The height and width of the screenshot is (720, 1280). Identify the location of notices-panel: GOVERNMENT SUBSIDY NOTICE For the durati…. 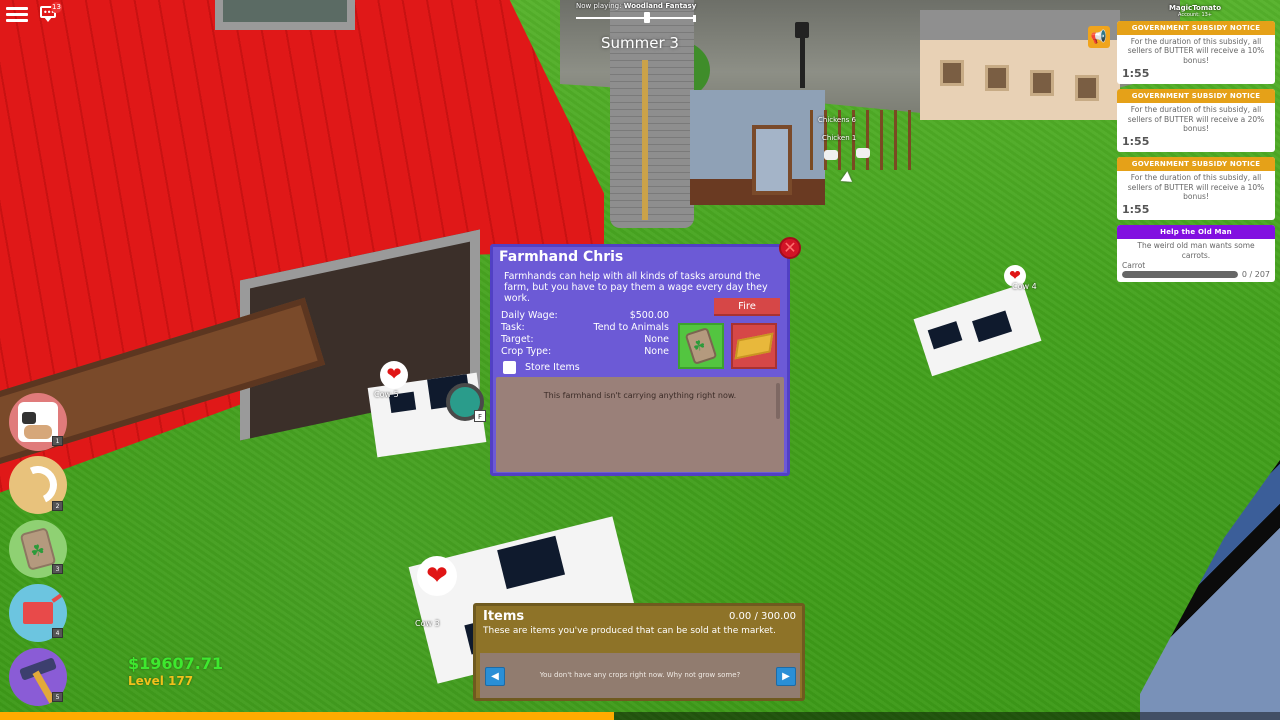
(1196, 154).